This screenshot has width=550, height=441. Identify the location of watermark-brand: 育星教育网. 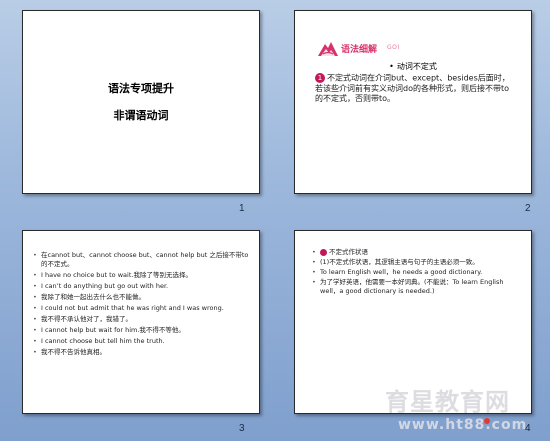
(447, 402).